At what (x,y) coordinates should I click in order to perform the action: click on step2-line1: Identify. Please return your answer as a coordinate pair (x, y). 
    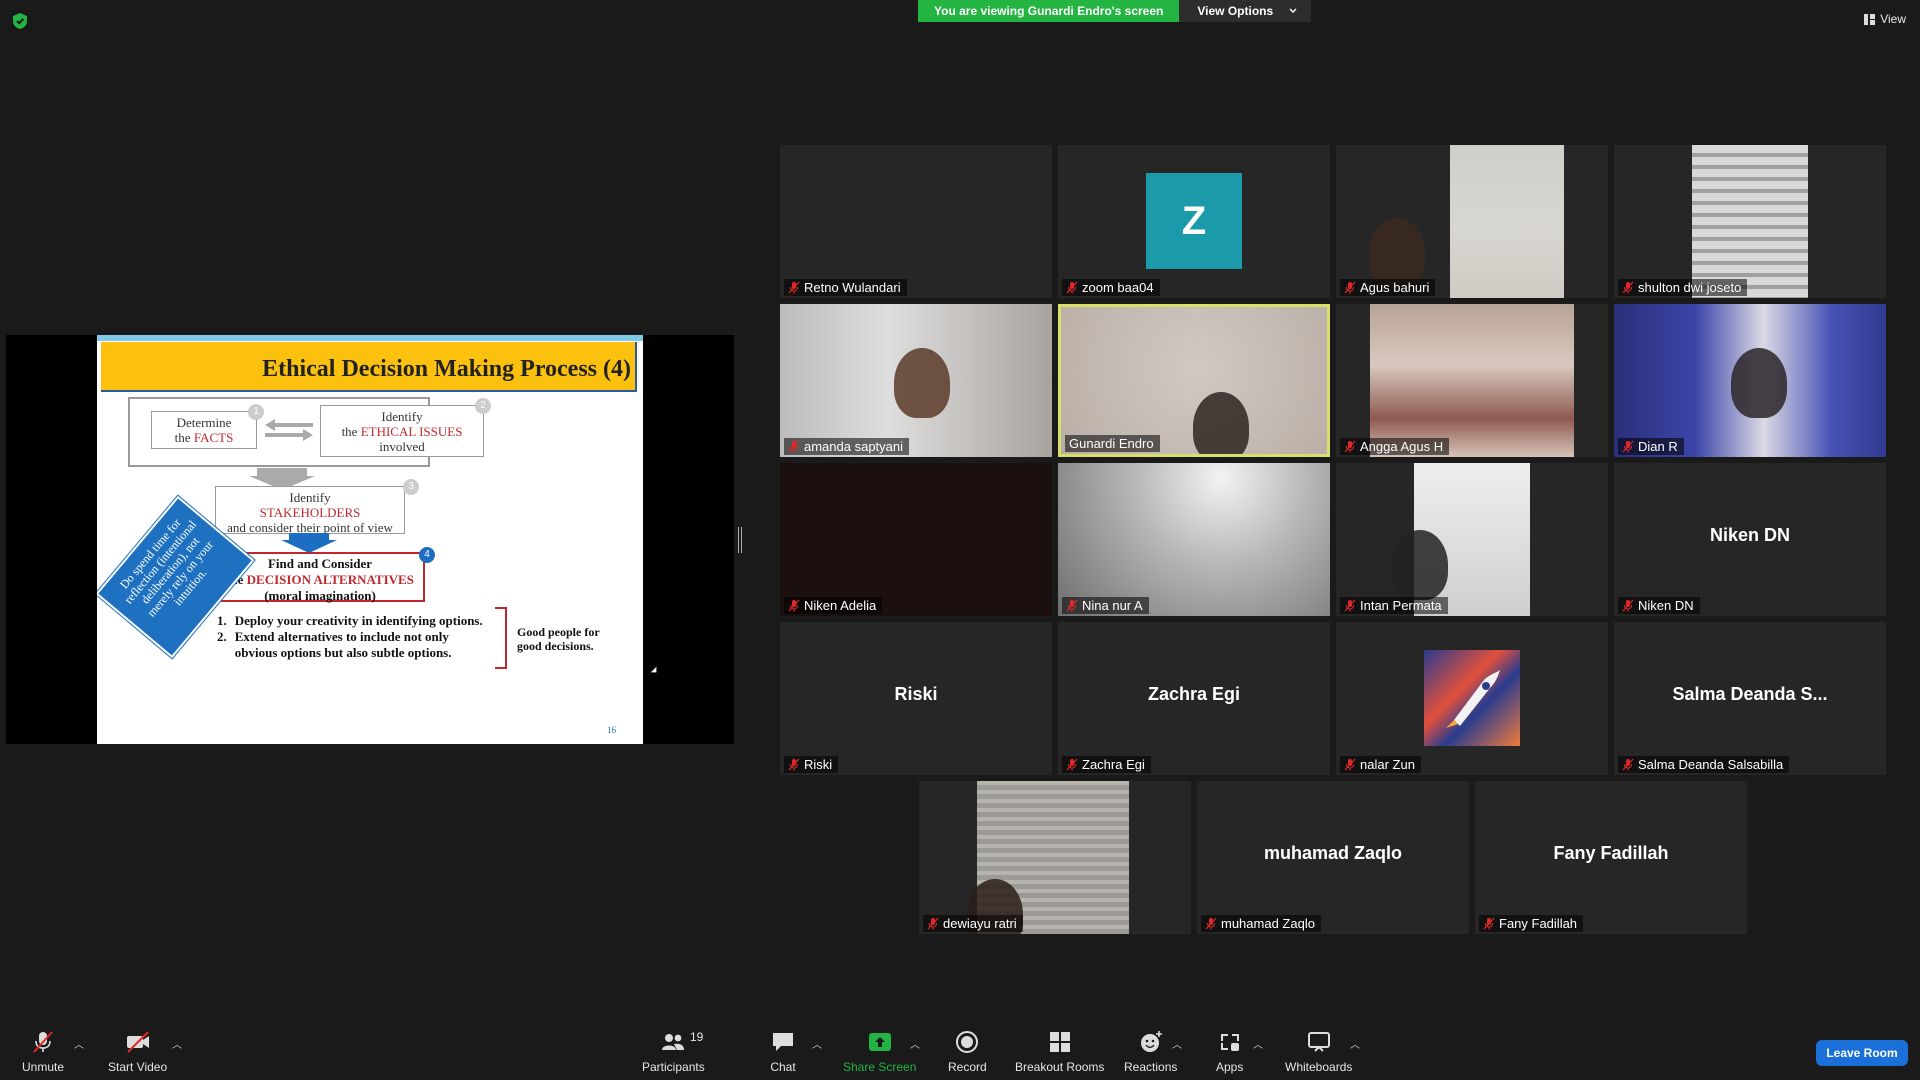
    Looking at the image, I should click on (402, 416).